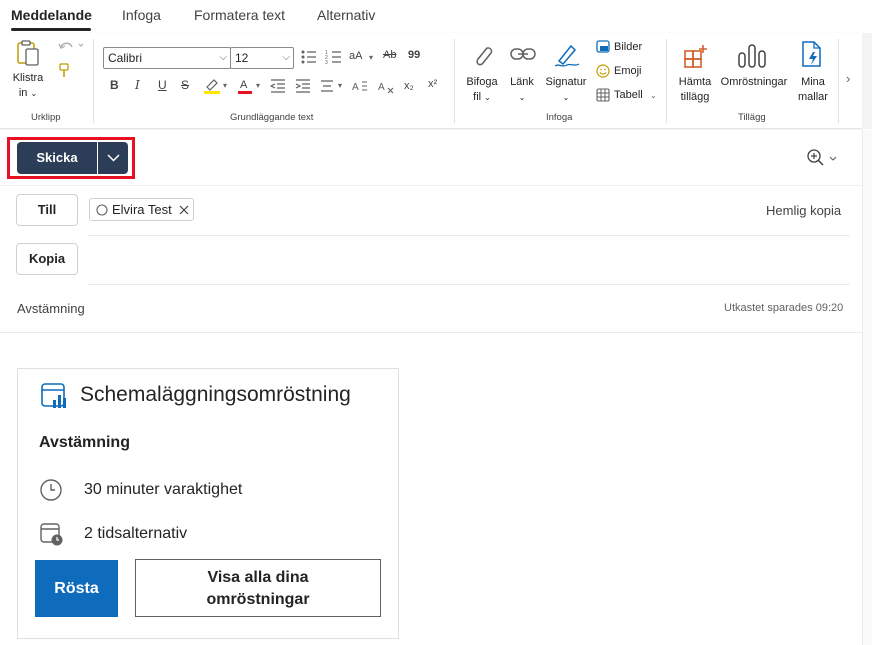  I want to click on undo-icon, so click(71, 46).